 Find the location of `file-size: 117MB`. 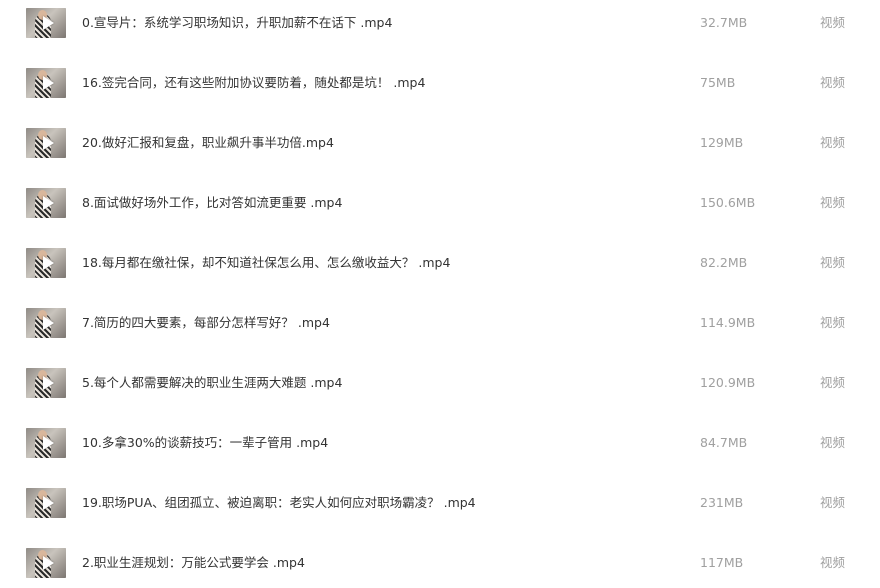

file-size: 117MB is located at coordinates (722, 562).